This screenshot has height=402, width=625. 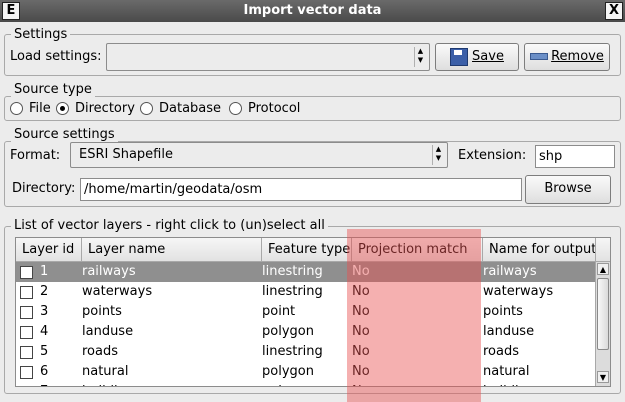 I want to click on cell-layer-name: waterways, so click(x=117, y=291).